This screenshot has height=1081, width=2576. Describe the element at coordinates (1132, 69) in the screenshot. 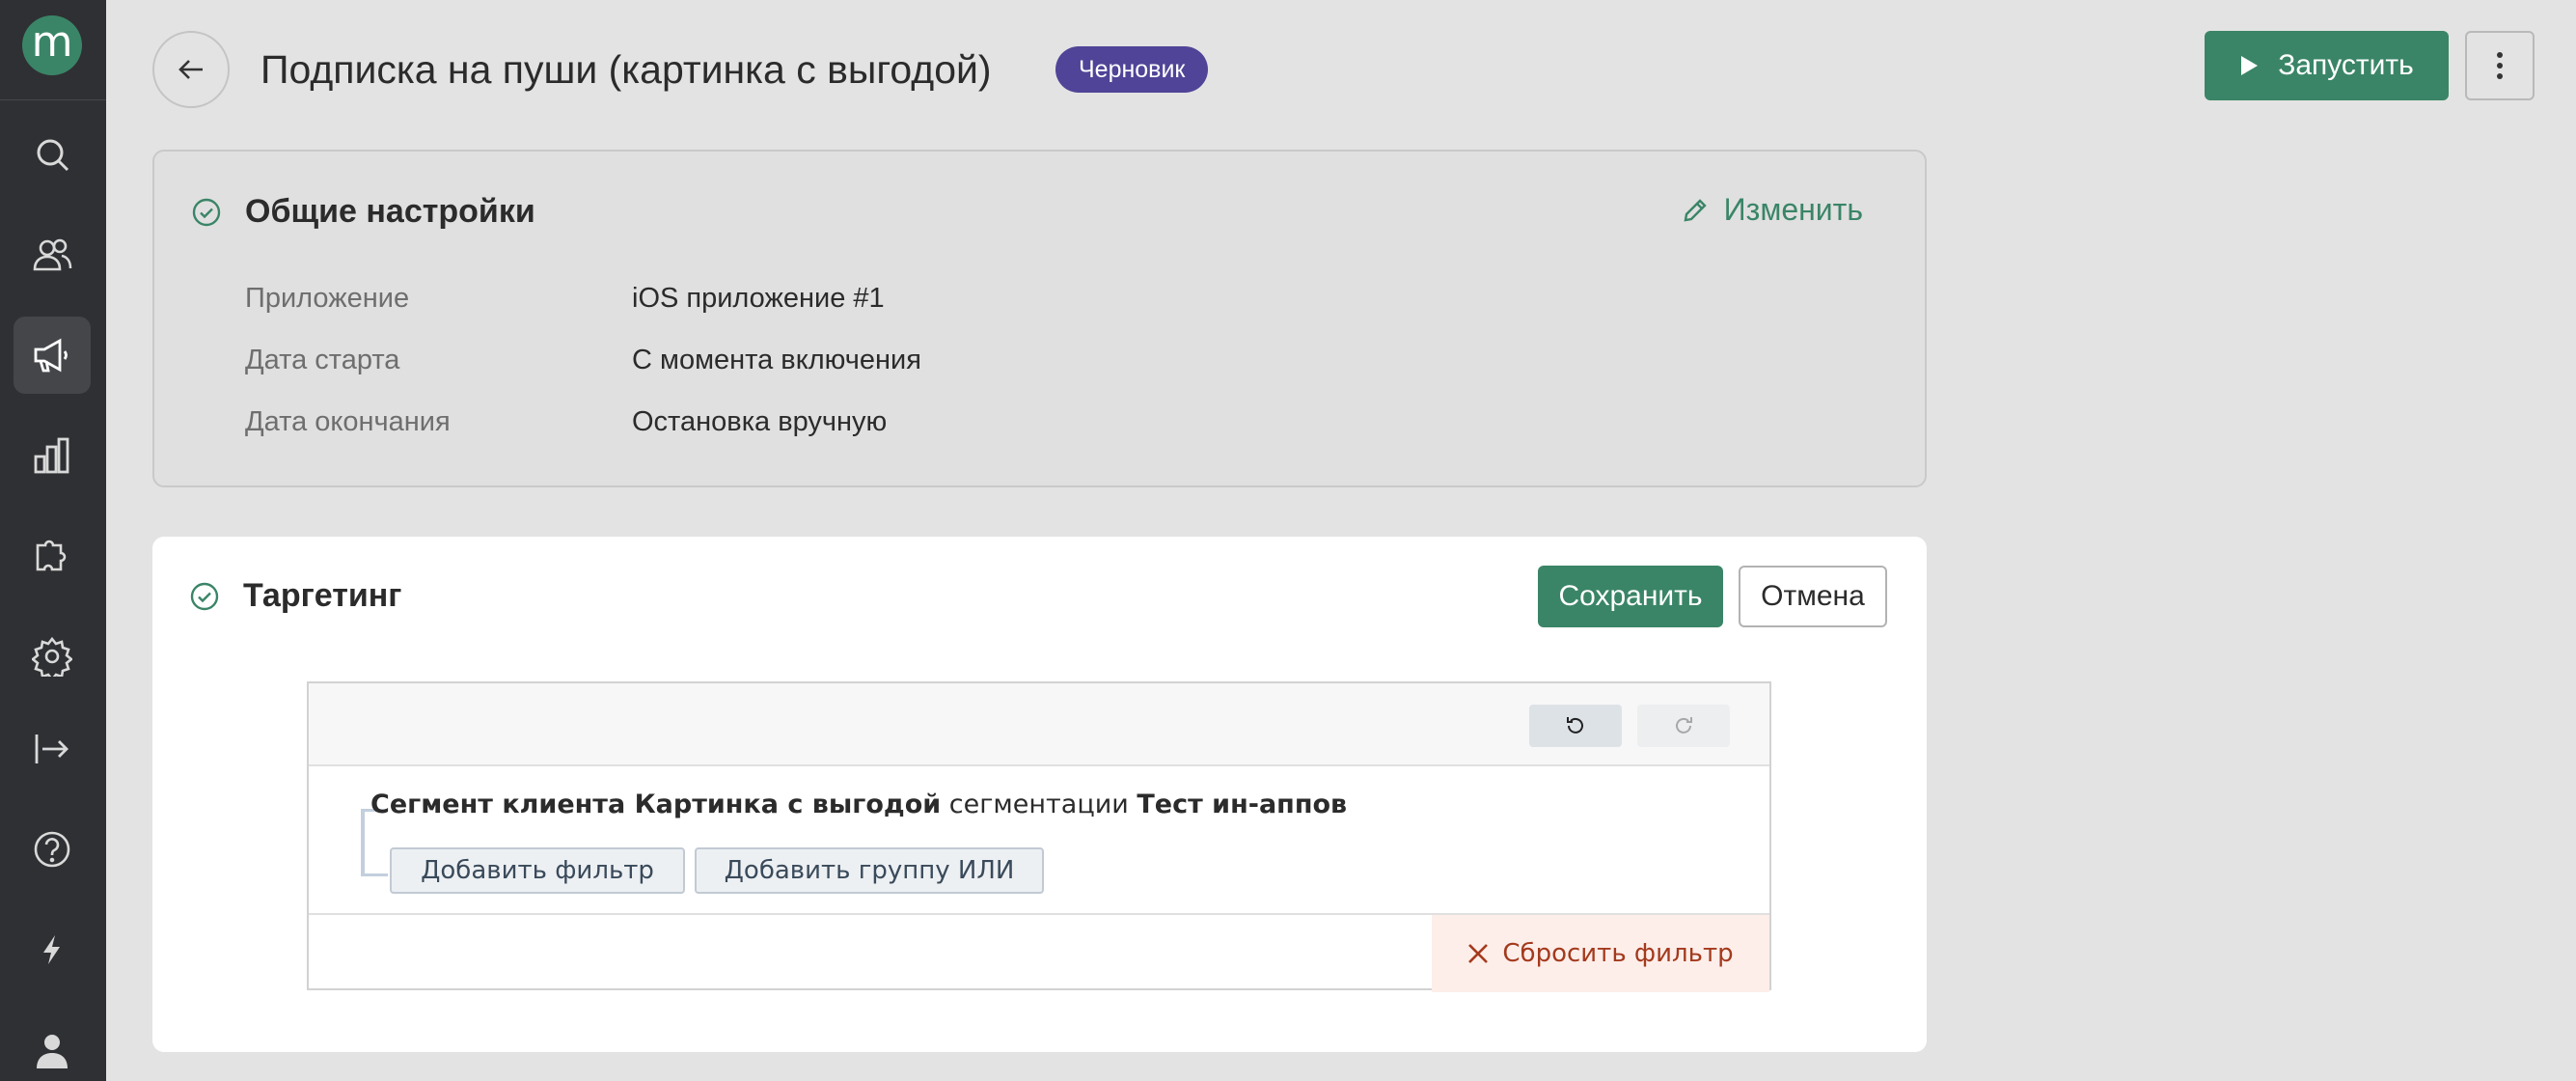

I see `status-badge: Черновик` at that location.